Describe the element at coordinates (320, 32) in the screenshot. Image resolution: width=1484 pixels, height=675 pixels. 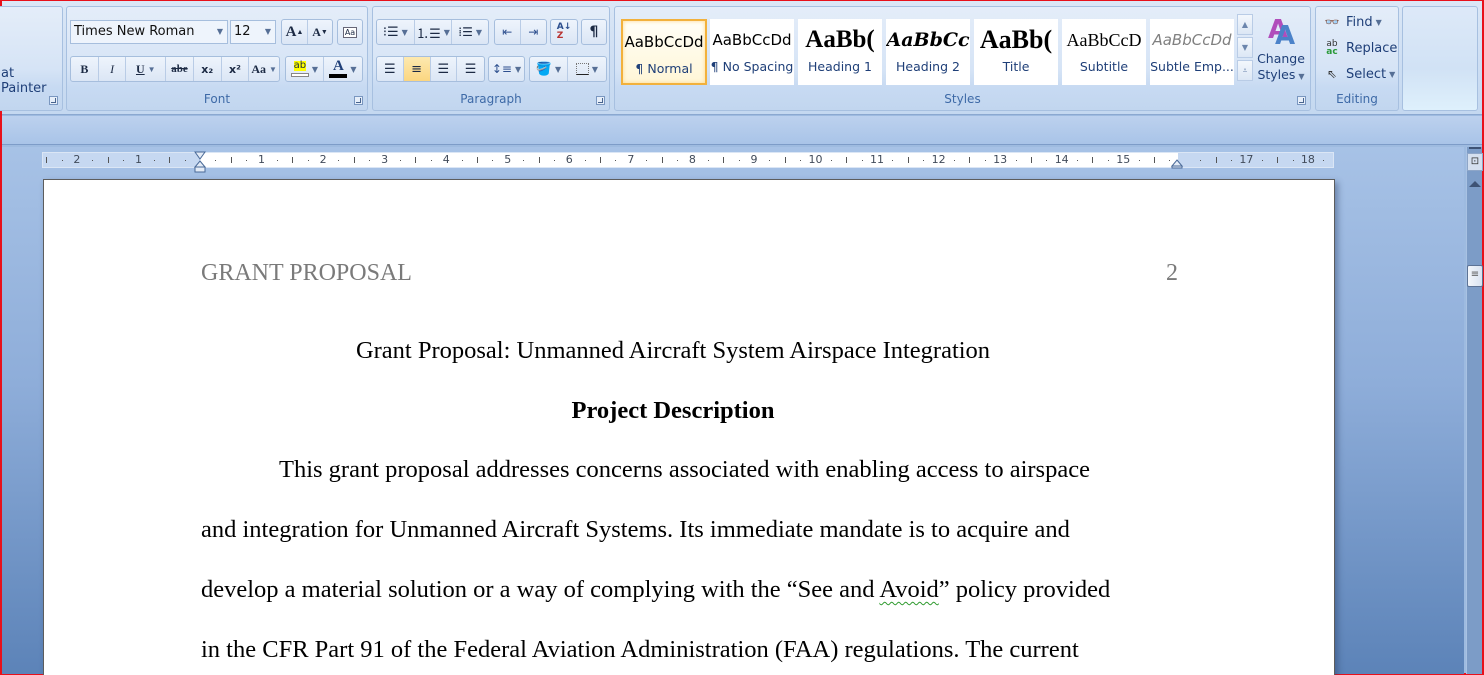
I see `shrink-font-button: A ▼` at that location.